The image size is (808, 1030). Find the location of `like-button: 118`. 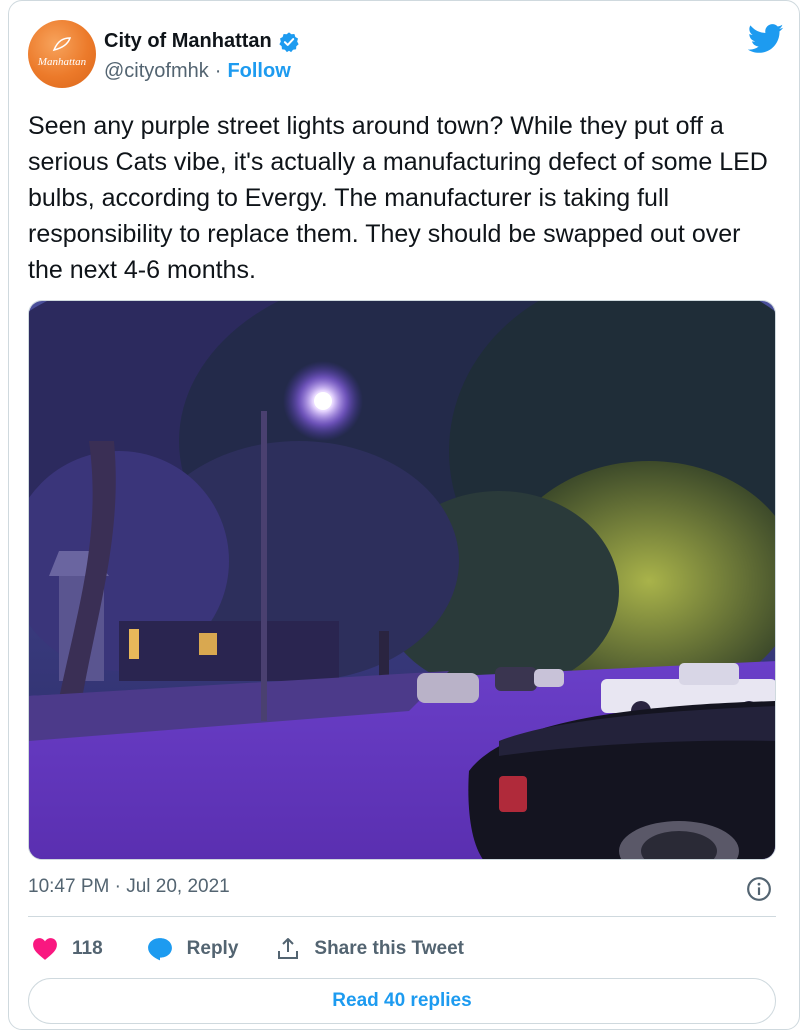

like-button: 118 is located at coordinates (67, 949).